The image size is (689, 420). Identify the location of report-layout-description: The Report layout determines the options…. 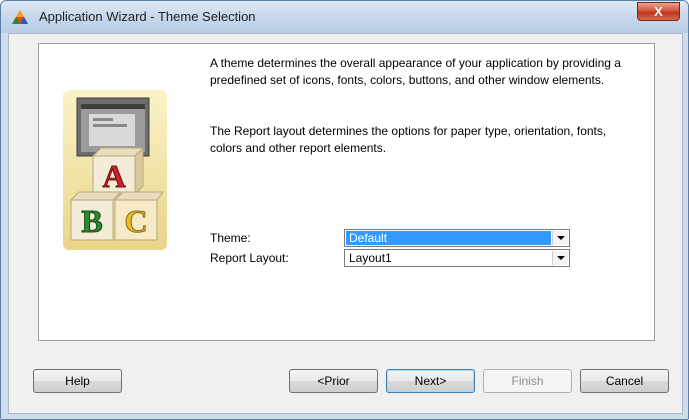
(408, 139).